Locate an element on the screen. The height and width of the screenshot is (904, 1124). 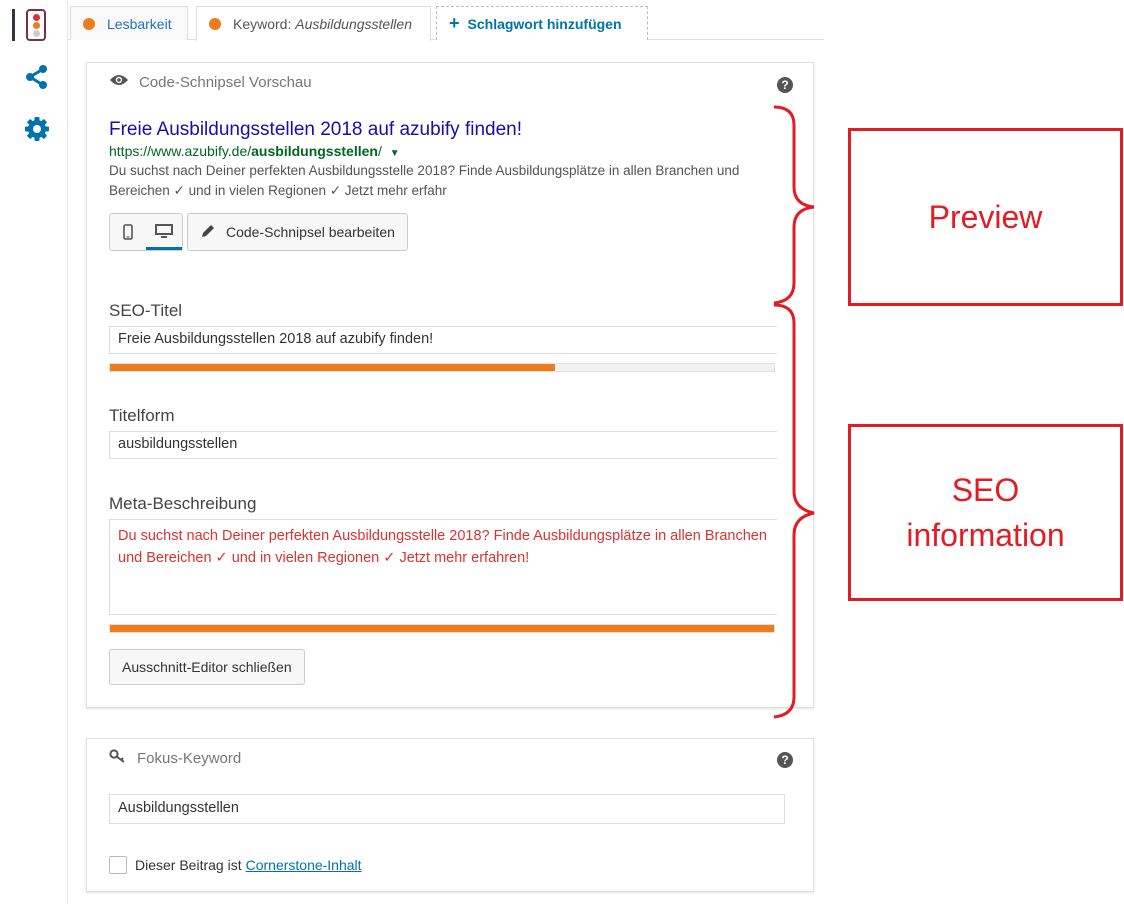
annotation-line: information is located at coordinates (985, 534).